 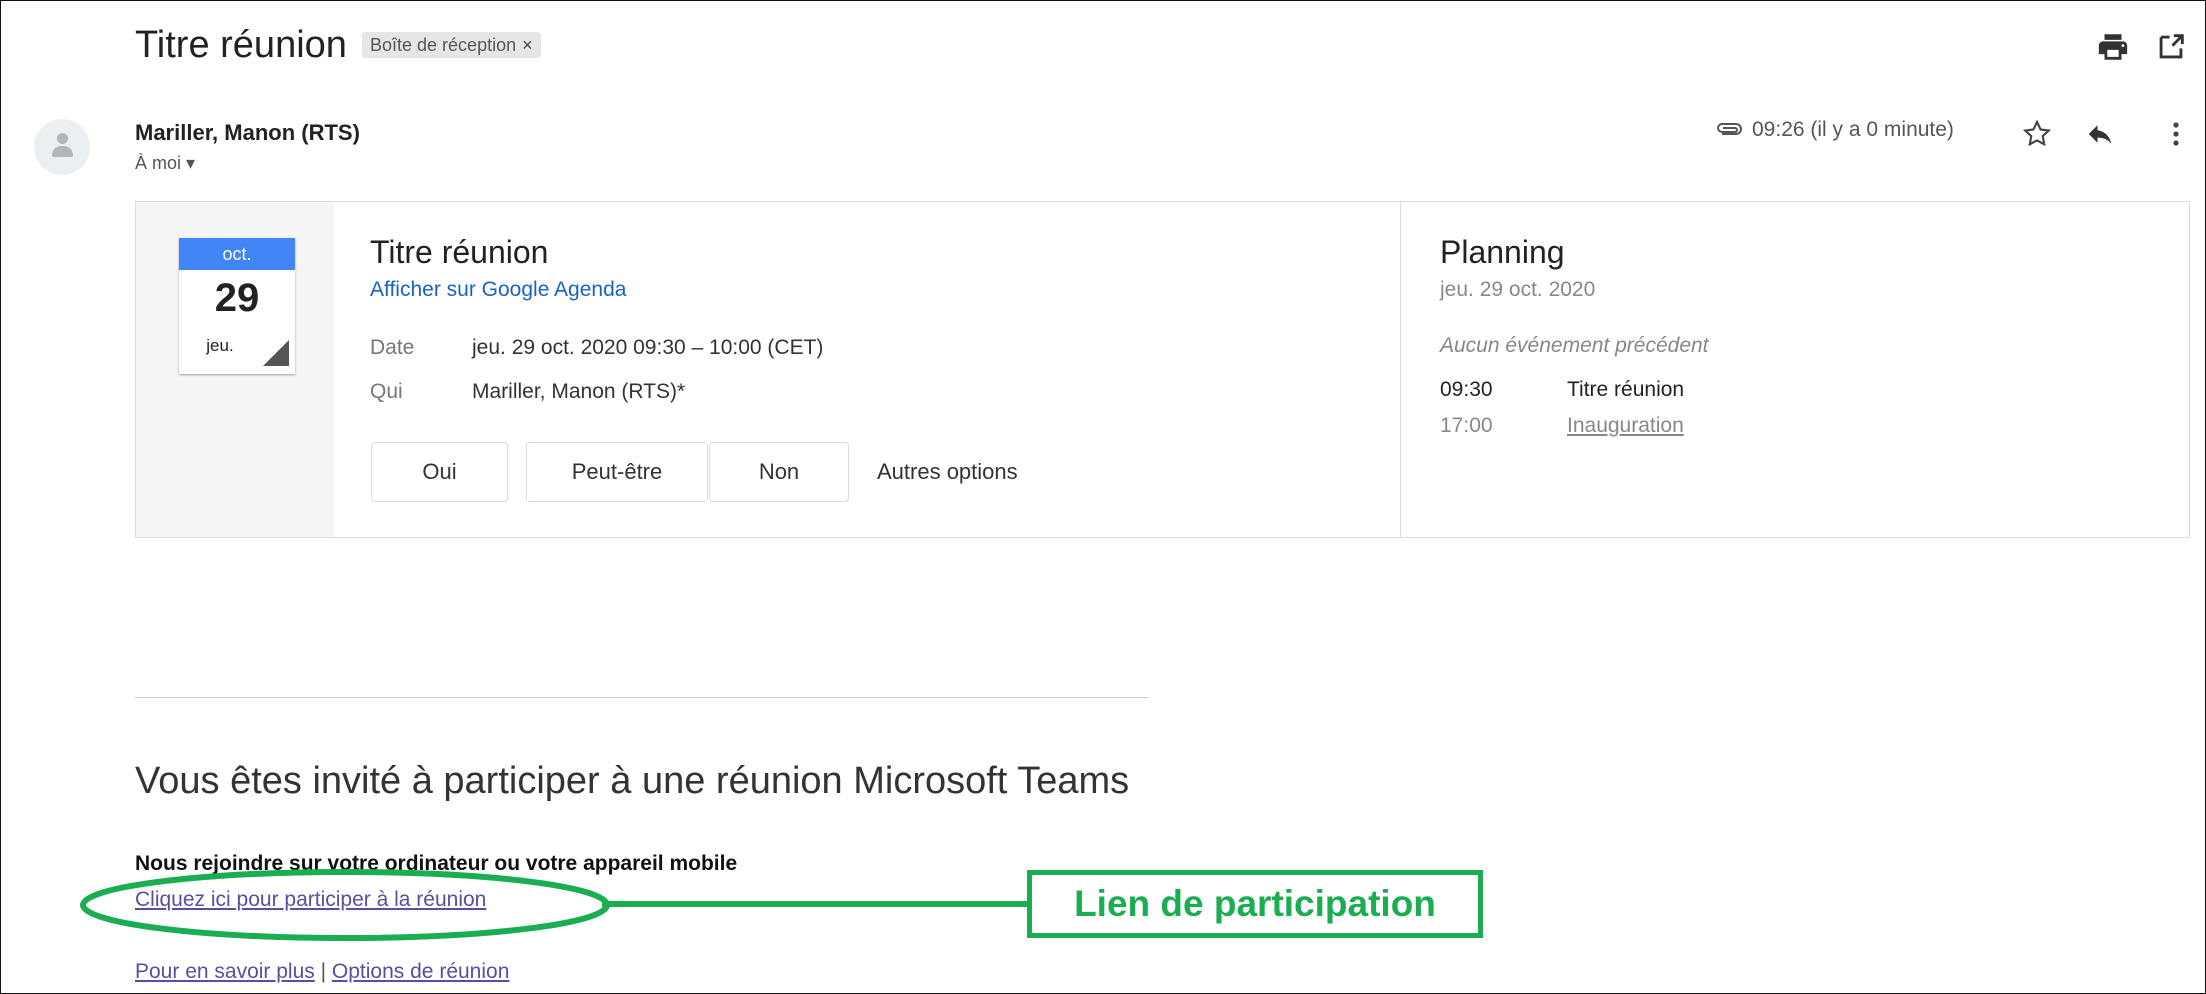 I want to click on planning-event-time: 17:00, so click(x=1466, y=425).